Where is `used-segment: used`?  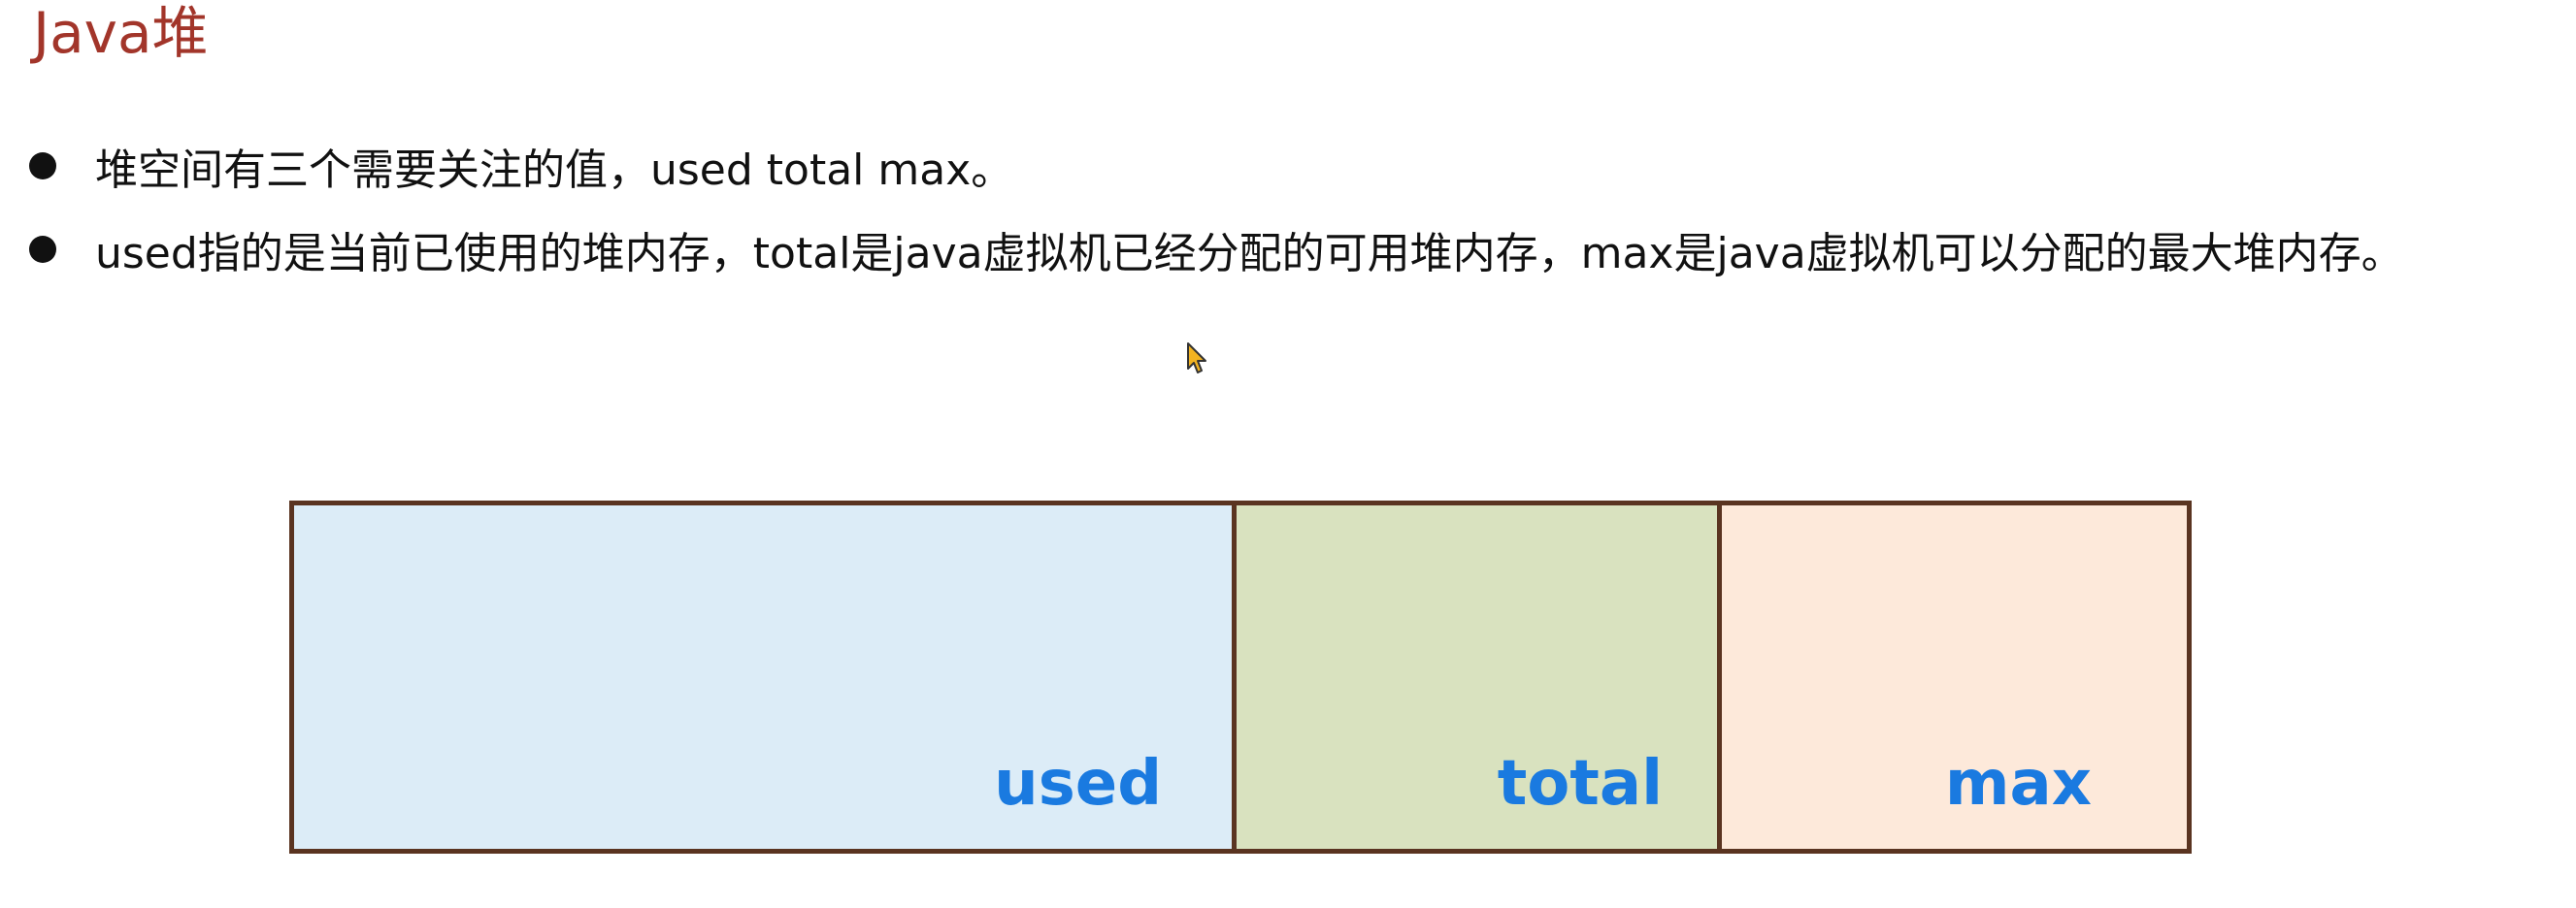 used-segment: used is located at coordinates (763, 677).